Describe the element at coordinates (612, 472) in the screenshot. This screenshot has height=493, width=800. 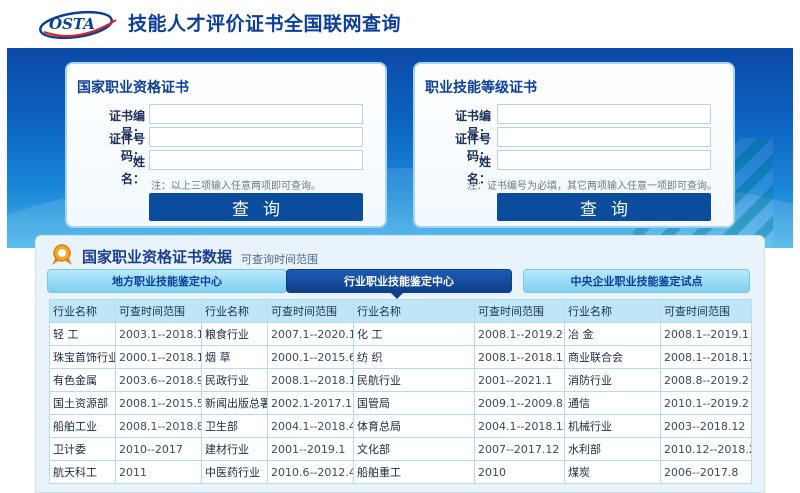
I see `industry-name: 煤炭` at that location.